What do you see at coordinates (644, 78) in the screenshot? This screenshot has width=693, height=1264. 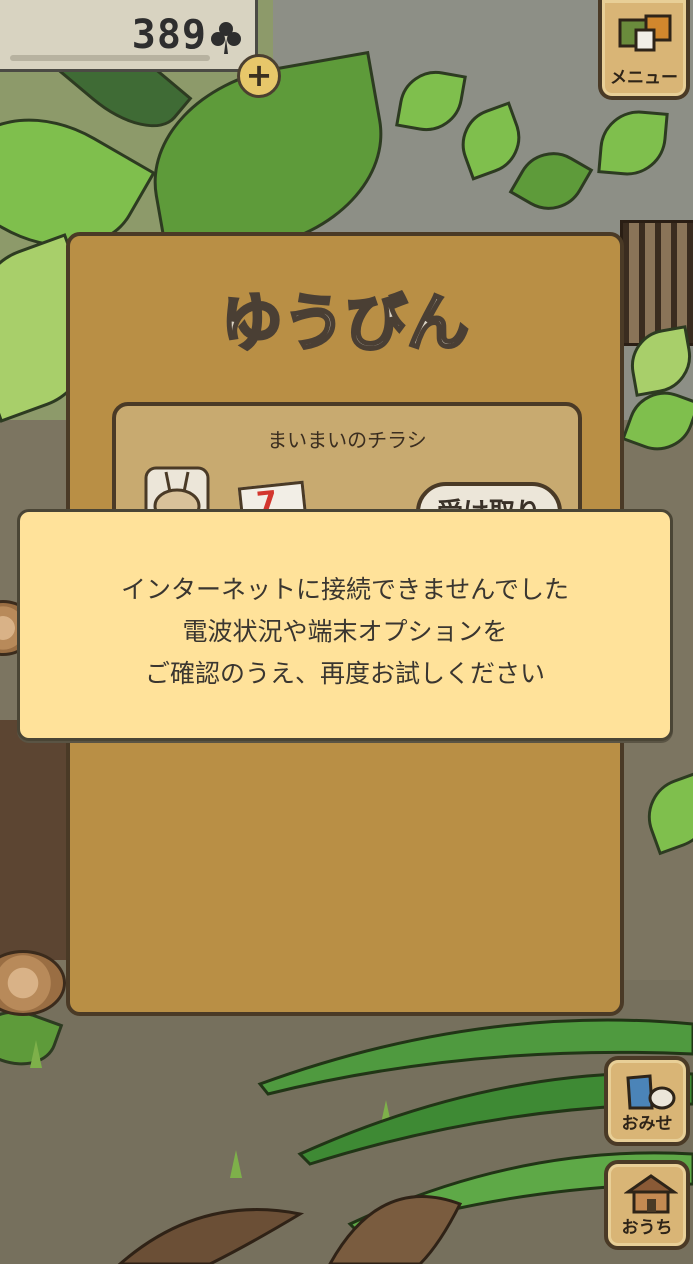 I see `menu-label: メニュー` at bounding box center [644, 78].